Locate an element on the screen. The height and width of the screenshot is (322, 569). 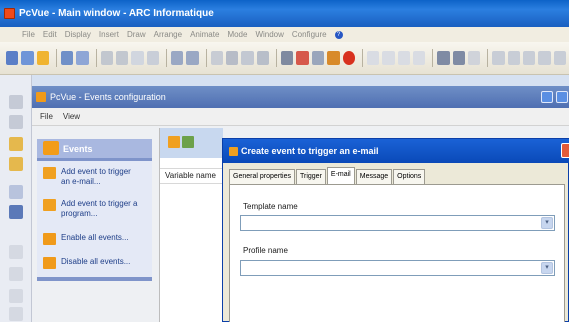
dialog-title: Create event to trigger an e-mail is located at coordinates (310, 151).